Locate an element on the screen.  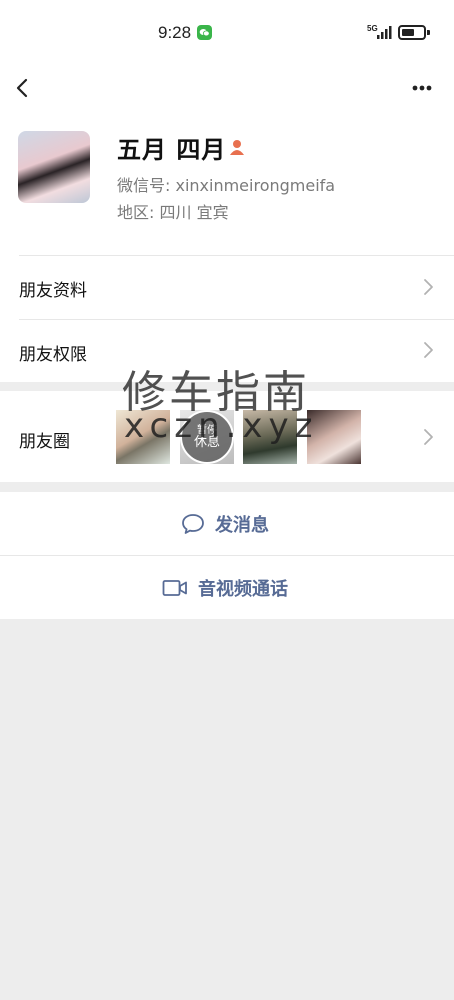
profile-header: 五月 四月 微信号: xinxinmeirongmeifa 地区: 四川 宜宾 is located at coordinates (227, 182).